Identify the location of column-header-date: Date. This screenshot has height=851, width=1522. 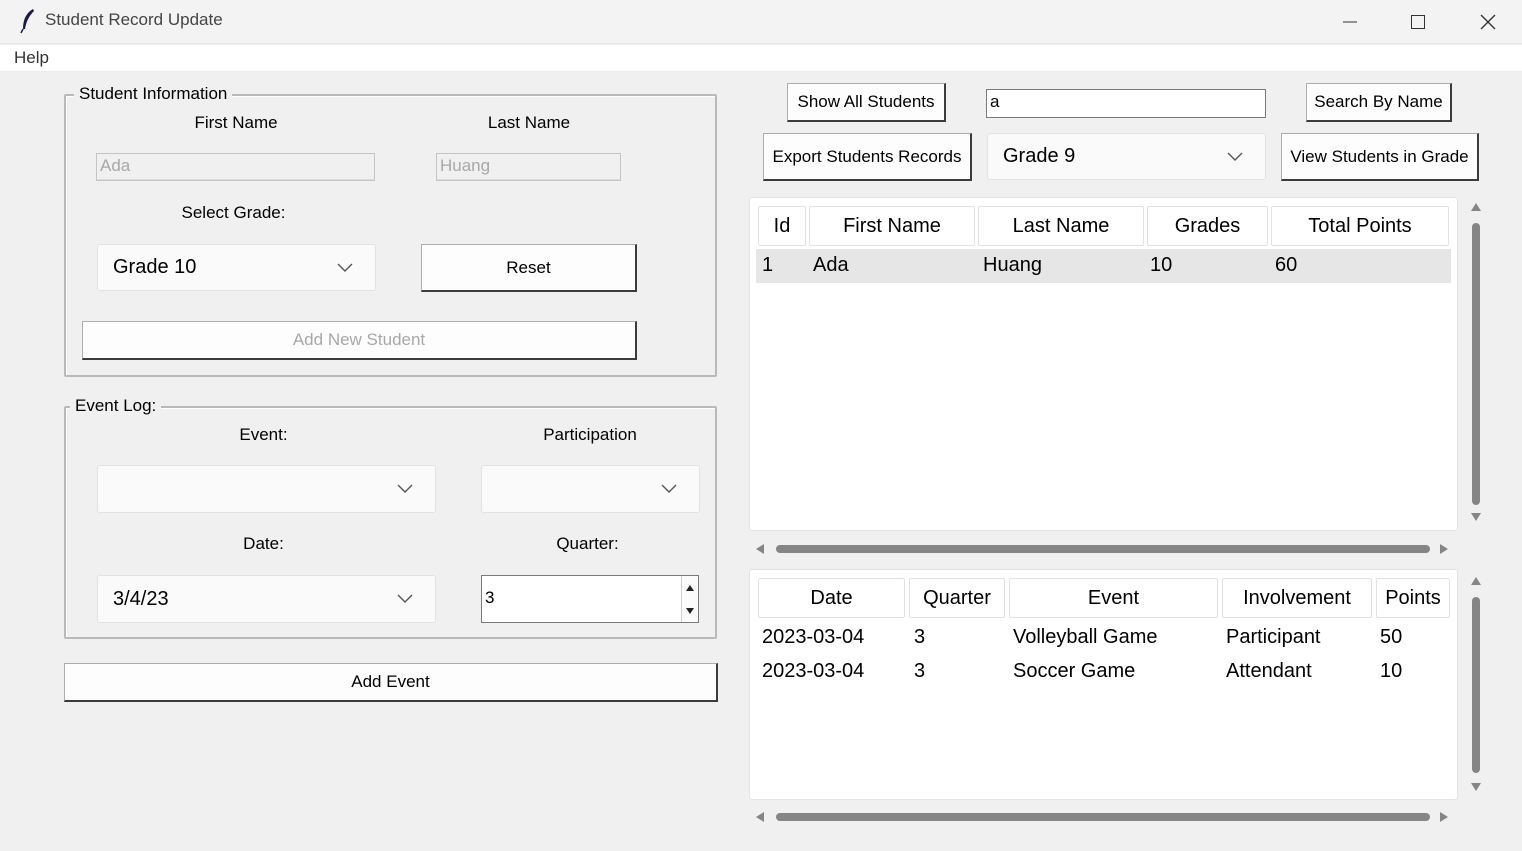
(831, 598).